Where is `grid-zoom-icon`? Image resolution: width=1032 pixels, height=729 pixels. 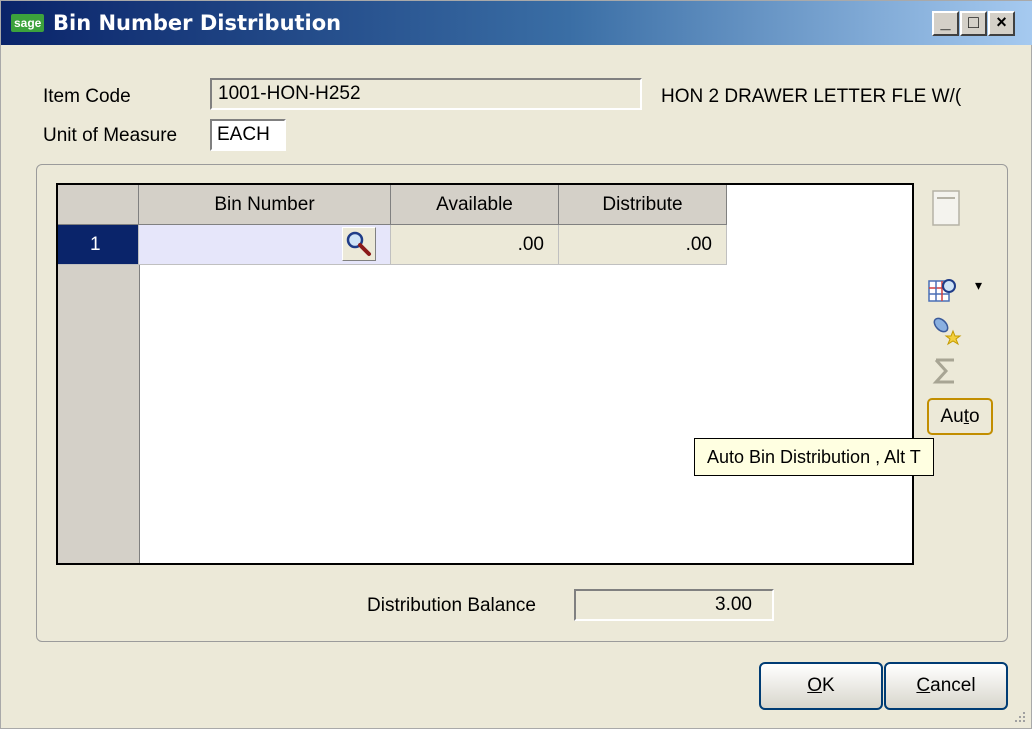
grid-zoom-icon is located at coordinates (945, 293).